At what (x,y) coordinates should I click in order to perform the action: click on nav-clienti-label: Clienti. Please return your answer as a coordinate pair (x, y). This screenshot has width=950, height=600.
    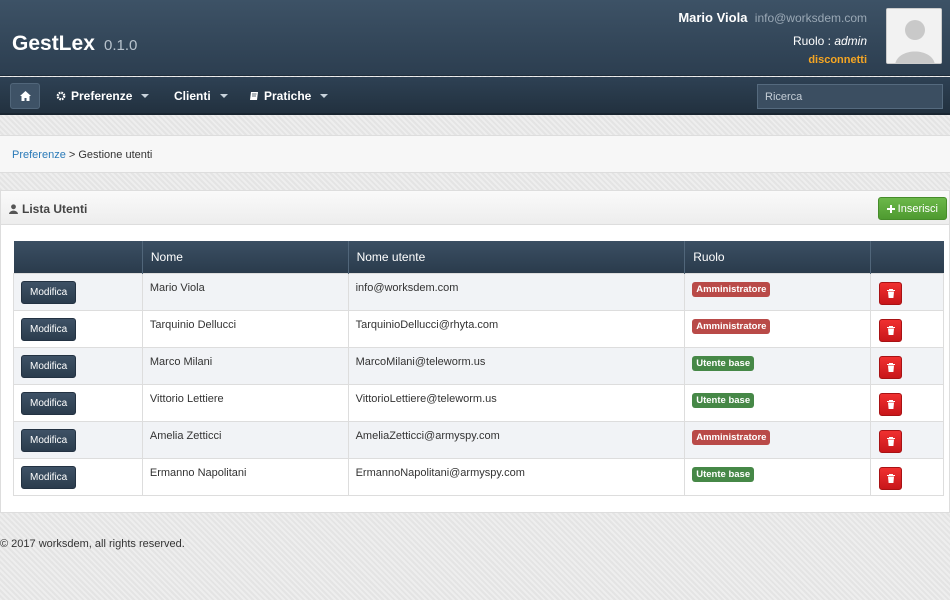
    Looking at the image, I should click on (192, 96).